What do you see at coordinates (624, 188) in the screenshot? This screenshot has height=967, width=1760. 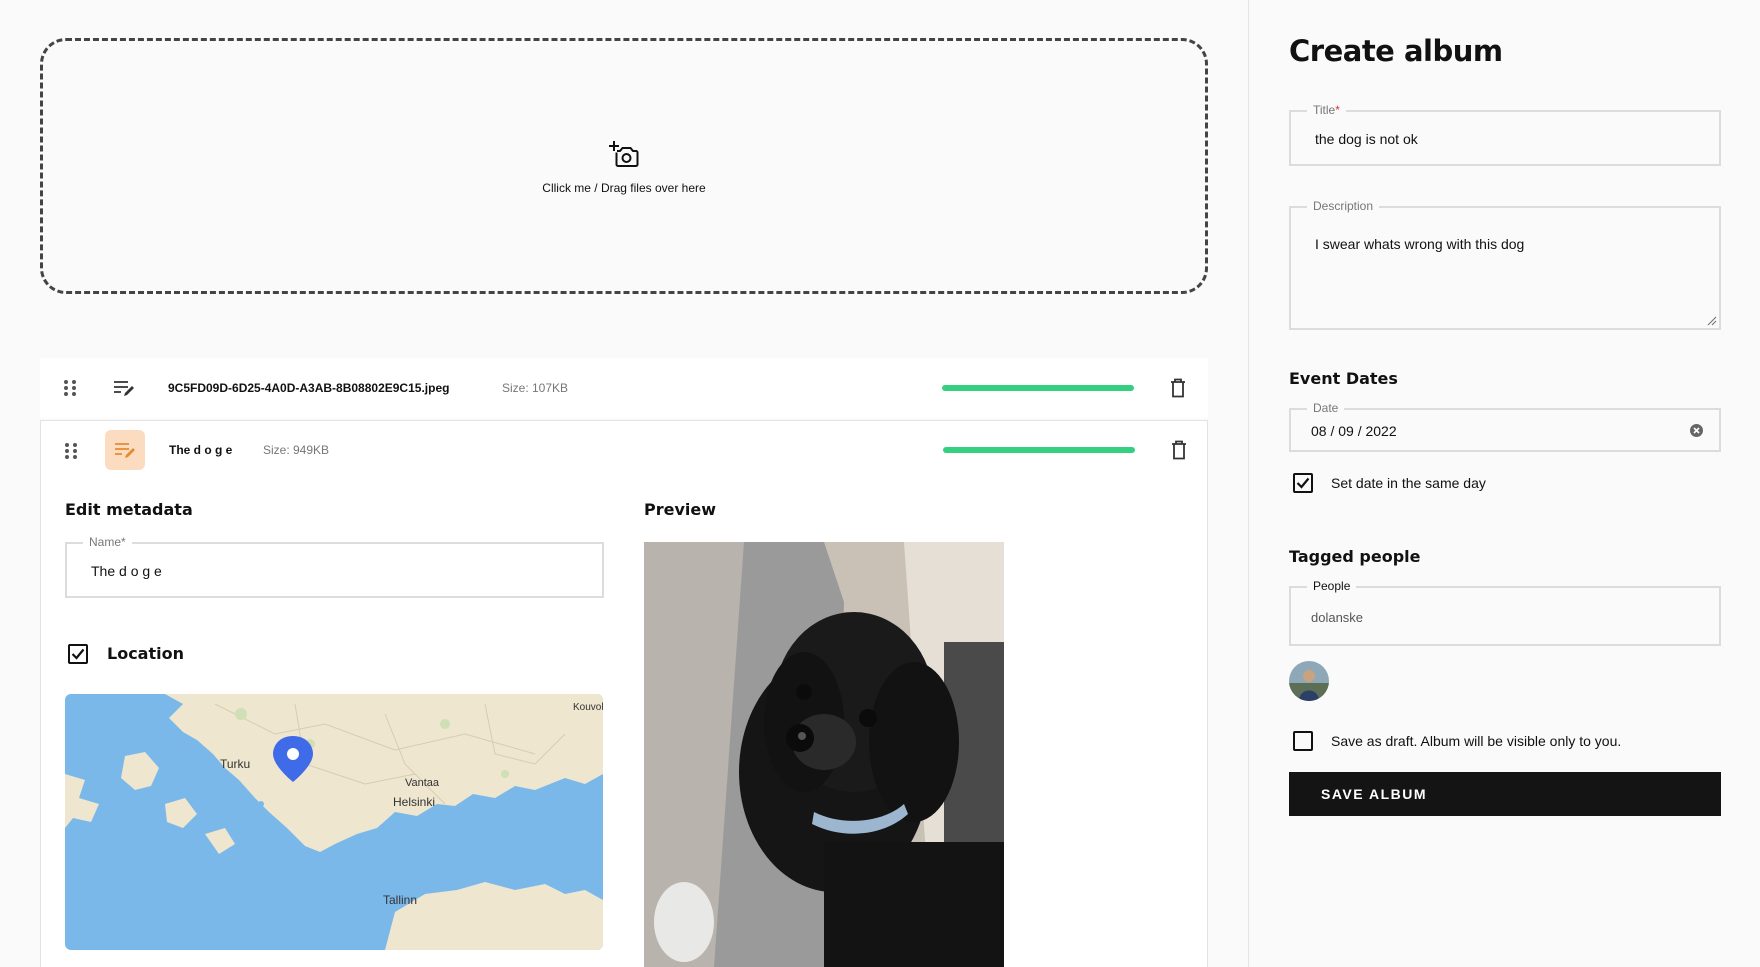 I see `dropzone-text: Cllick me / Drag files over here` at bounding box center [624, 188].